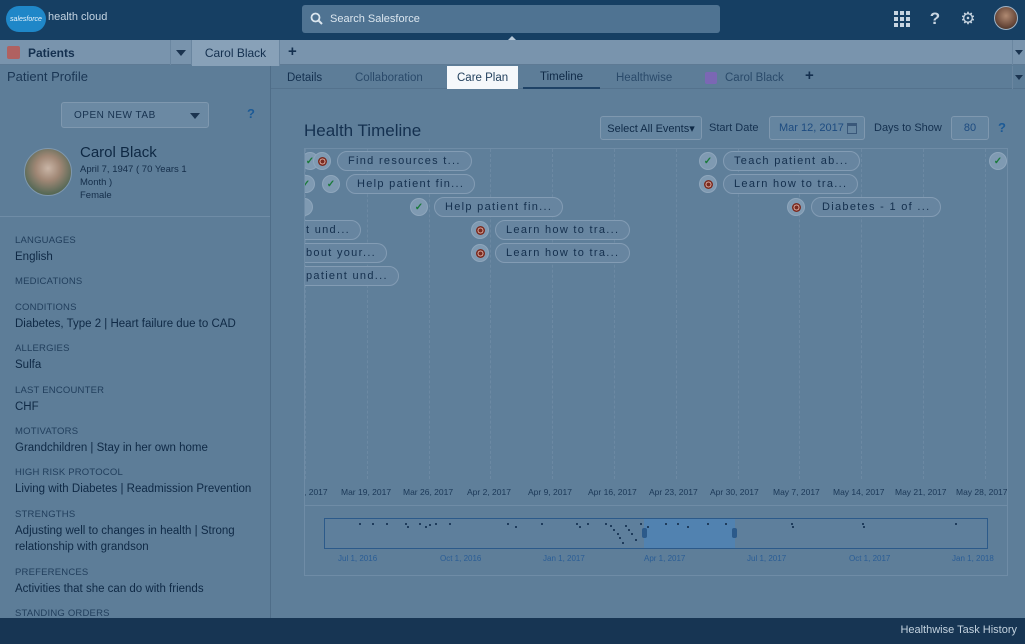 The width and height of the screenshot is (1025, 644). I want to click on app-nav: Patients, so click(85, 52).